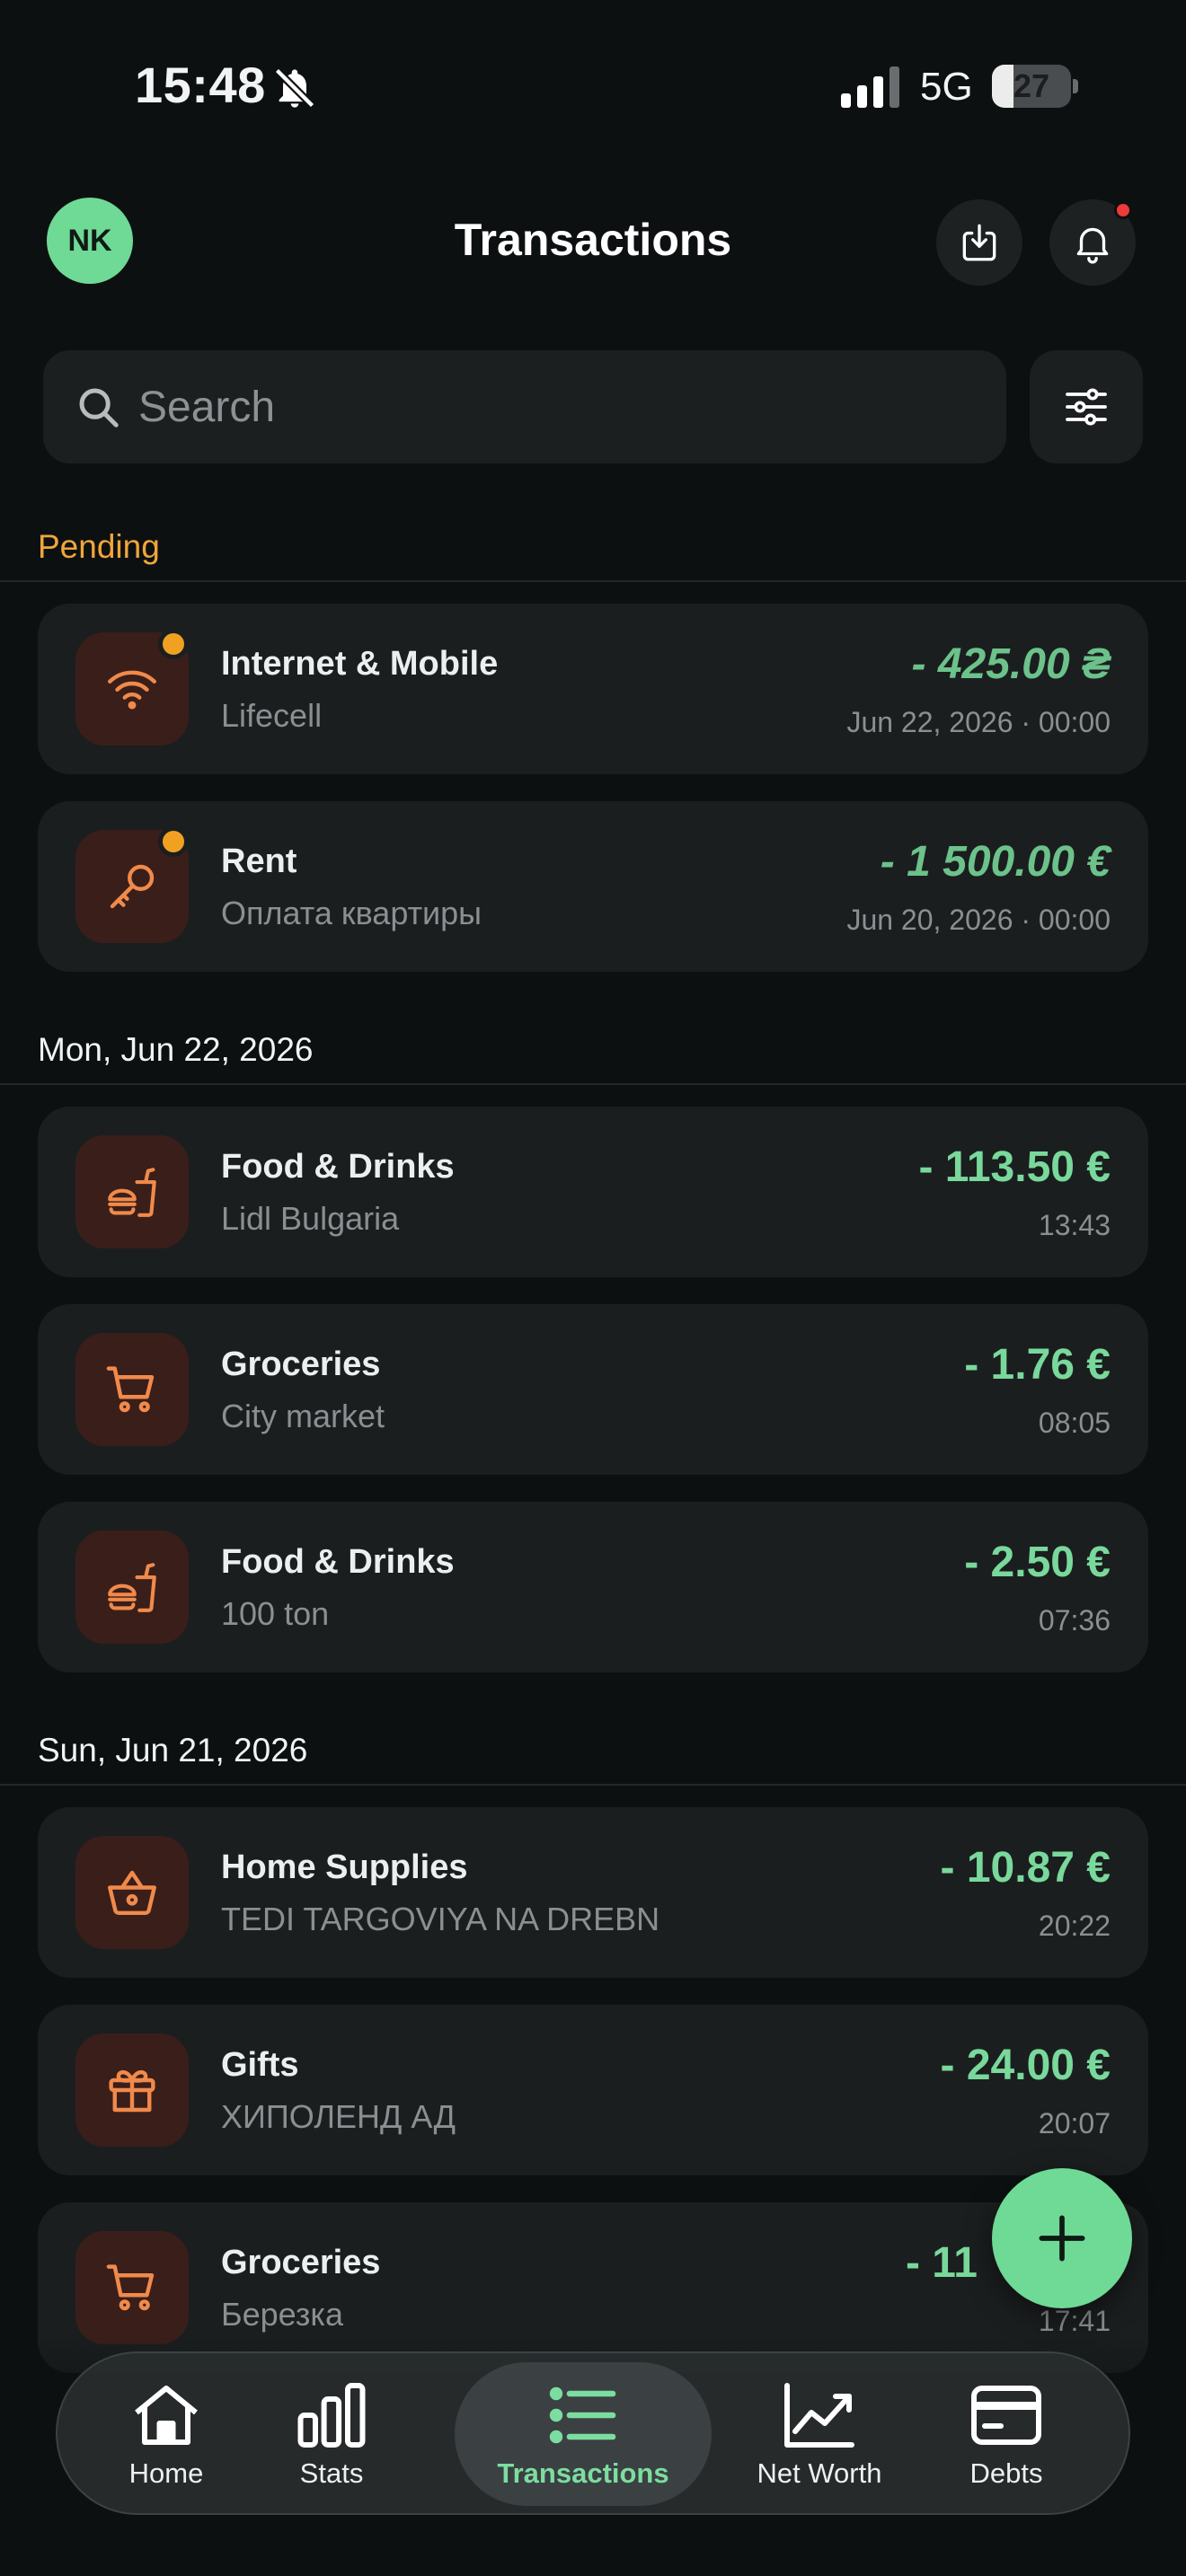 Image resolution: width=1186 pixels, height=2576 pixels. Describe the element at coordinates (440, 1919) in the screenshot. I see `transaction-merchant: TEDI TARGOVIYA NA DREBN` at that location.